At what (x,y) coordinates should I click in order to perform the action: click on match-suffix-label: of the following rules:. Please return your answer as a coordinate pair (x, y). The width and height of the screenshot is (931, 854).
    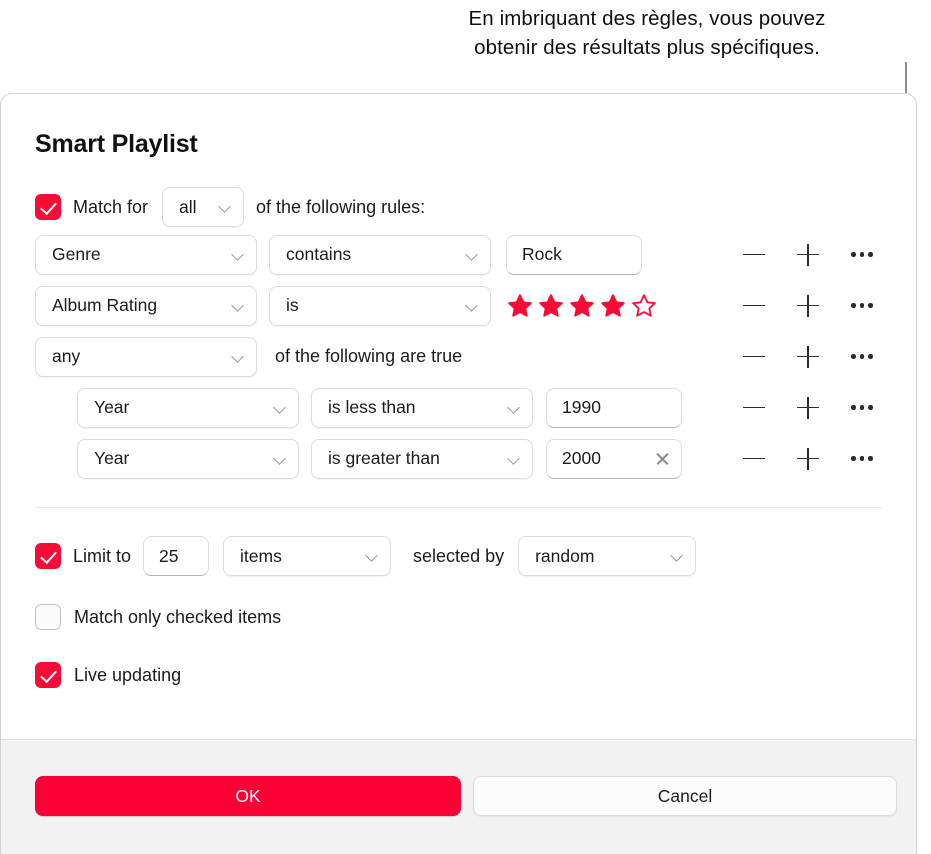
    Looking at the image, I should click on (341, 206).